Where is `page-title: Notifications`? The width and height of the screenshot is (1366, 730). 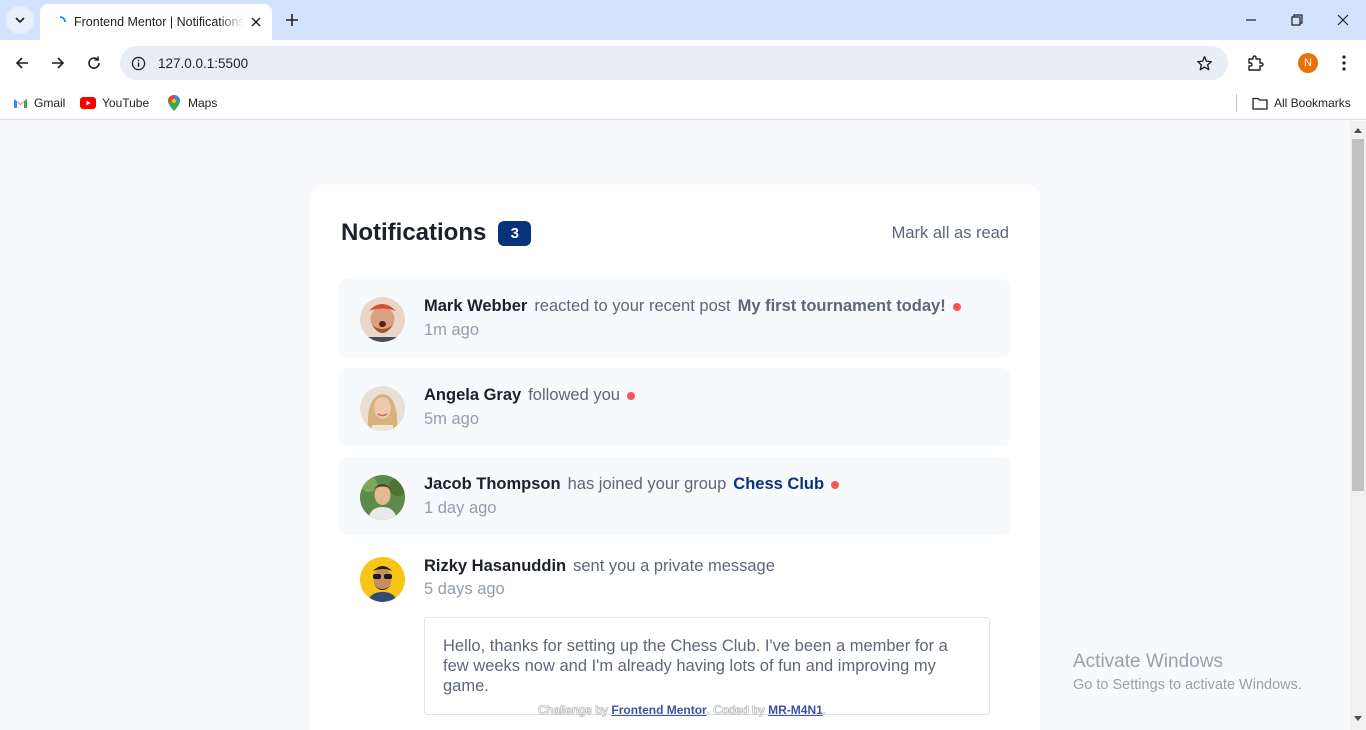 page-title: Notifications is located at coordinates (414, 232).